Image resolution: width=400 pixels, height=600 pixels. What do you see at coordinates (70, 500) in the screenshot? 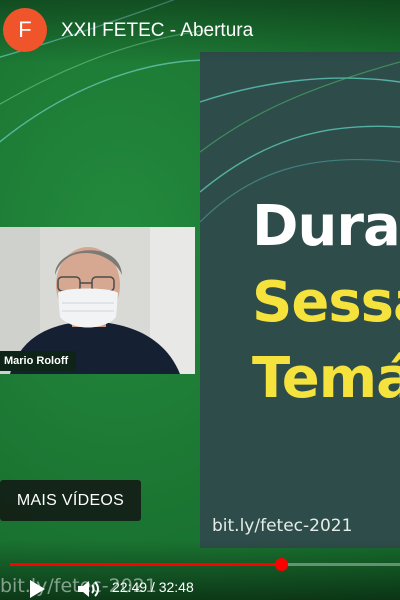
I see `more-videos-button: MAIS VÍDEOS` at bounding box center [70, 500].